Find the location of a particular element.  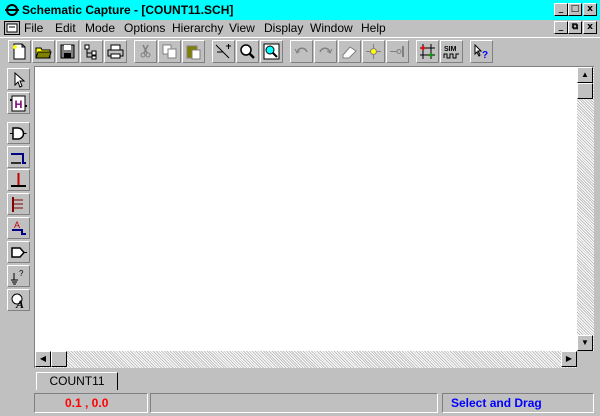

hierarchy-block-tool-button: H is located at coordinates (18, 103).